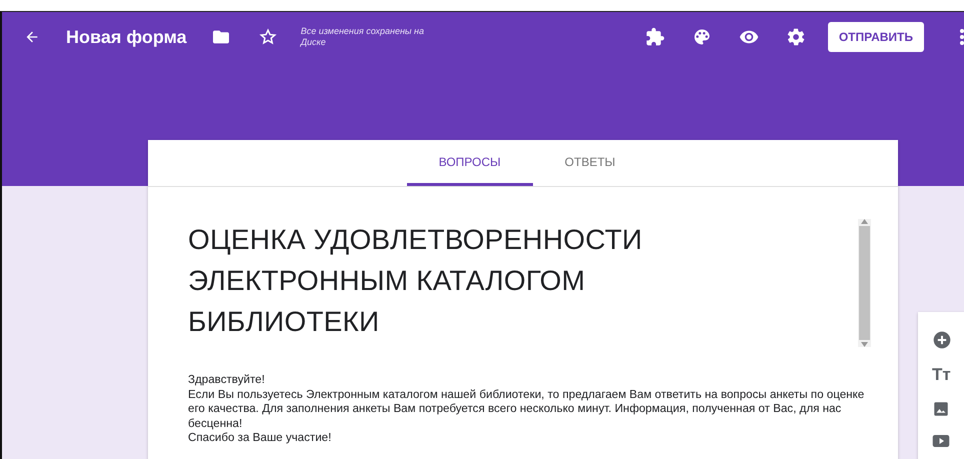 The width and height of the screenshot is (964, 459). Describe the element at coordinates (876, 37) in the screenshot. I see `send-button: ОТПРАВИТЬ` at that location.